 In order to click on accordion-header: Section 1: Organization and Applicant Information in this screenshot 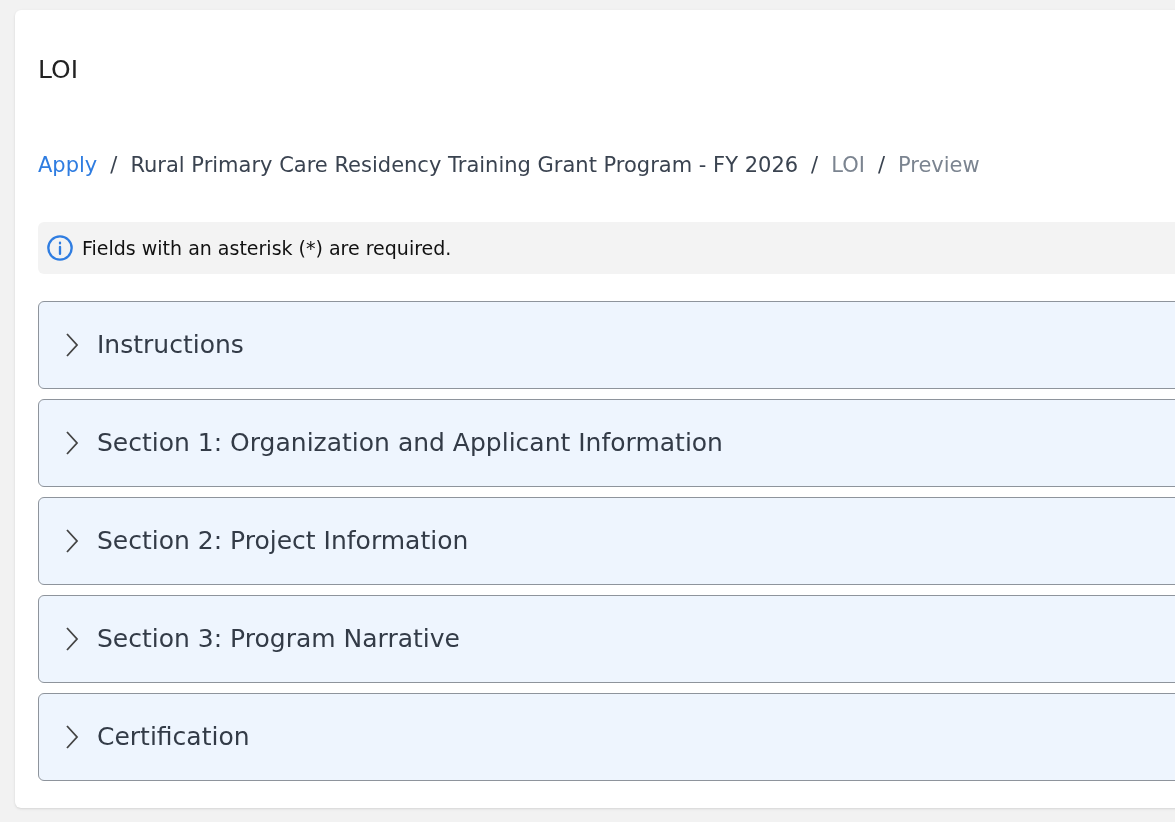, I will do `click(606, 443)`.